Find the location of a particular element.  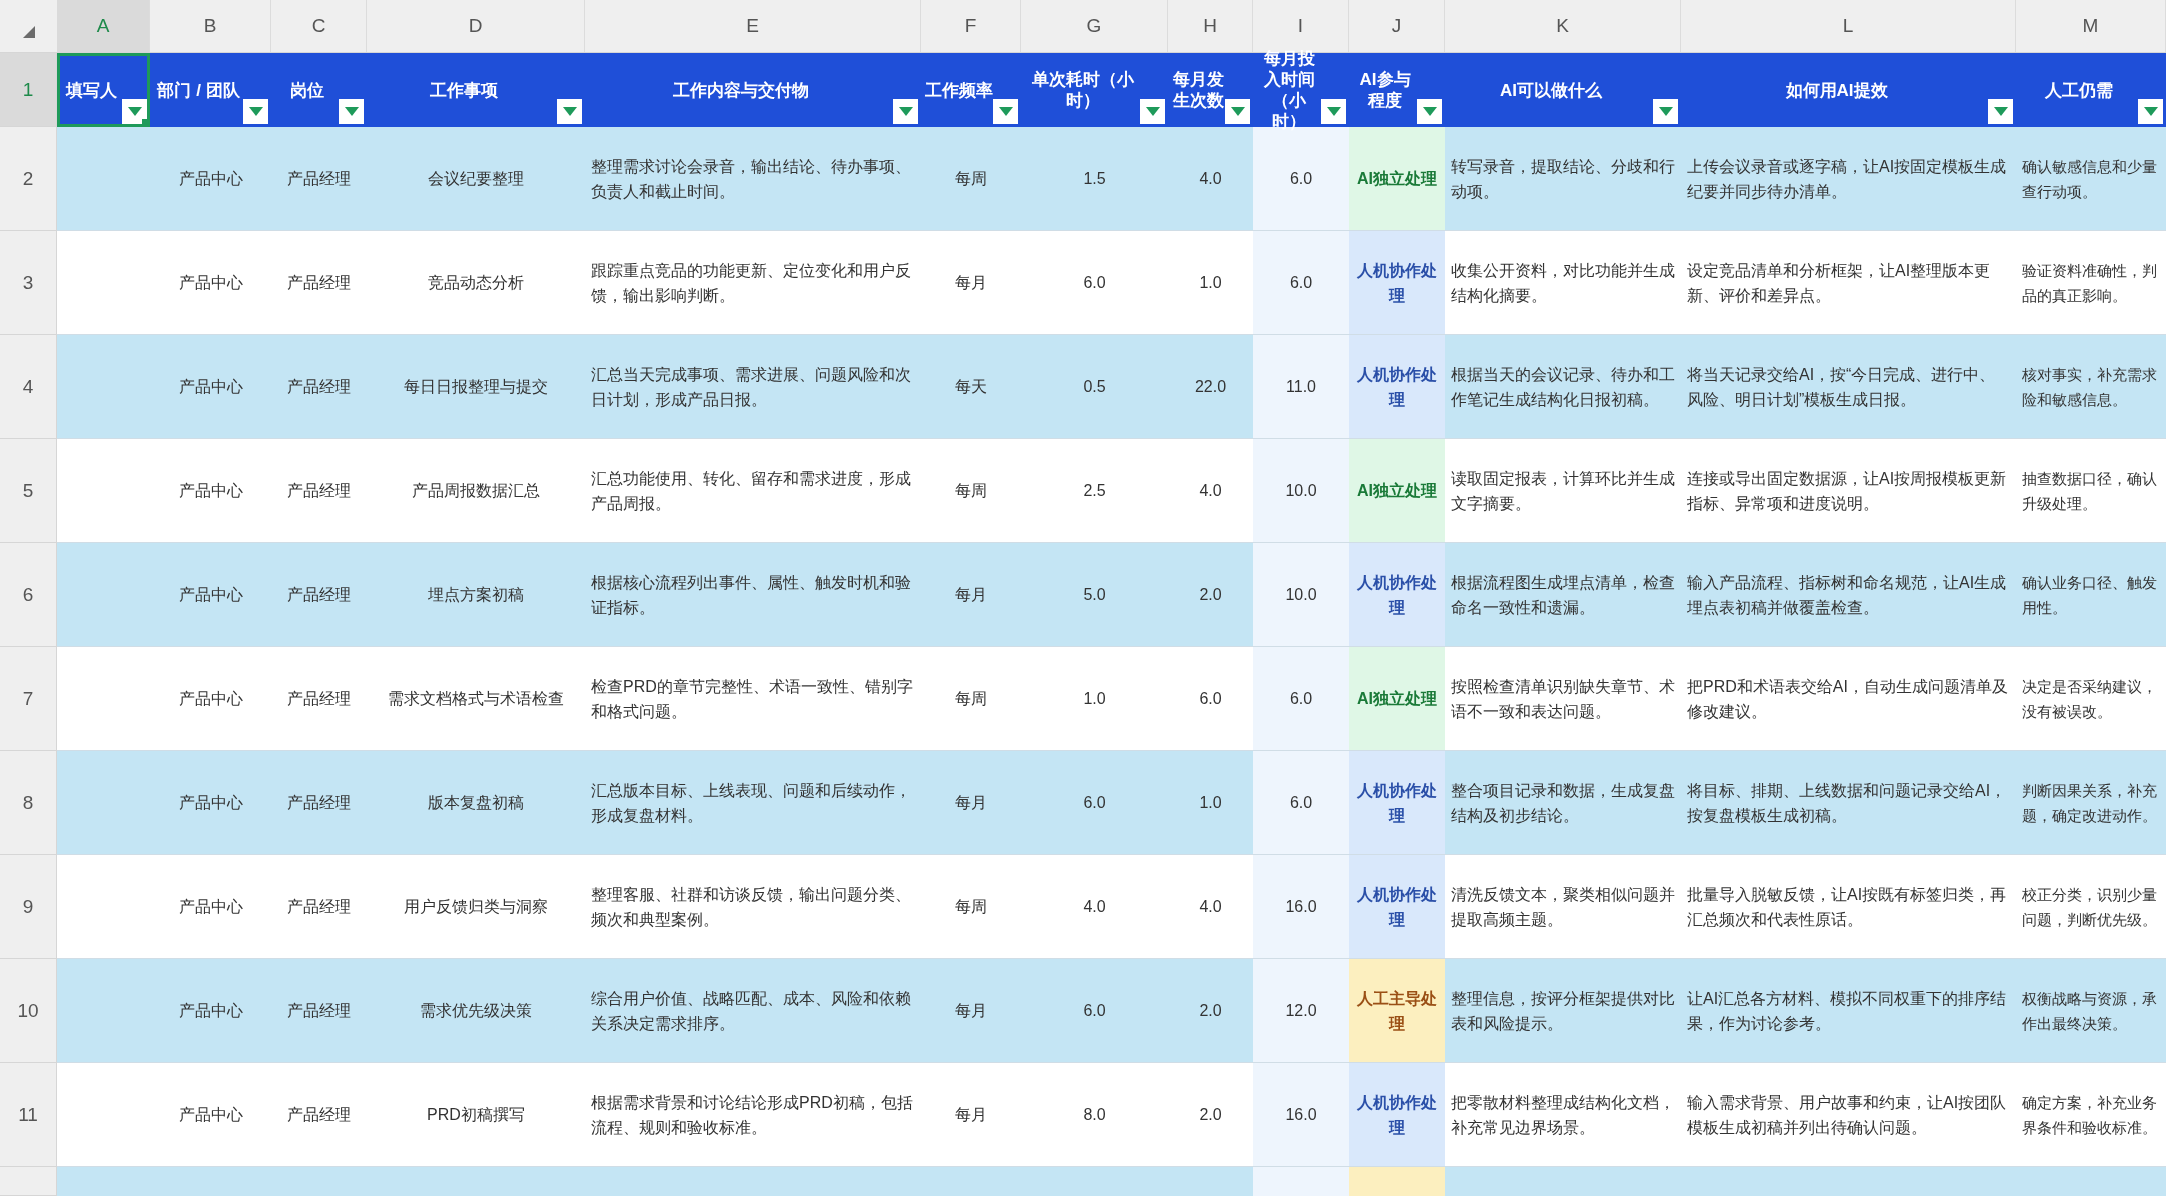

column-title: 工作内容与交付物 is located at coordinates (741, 90).